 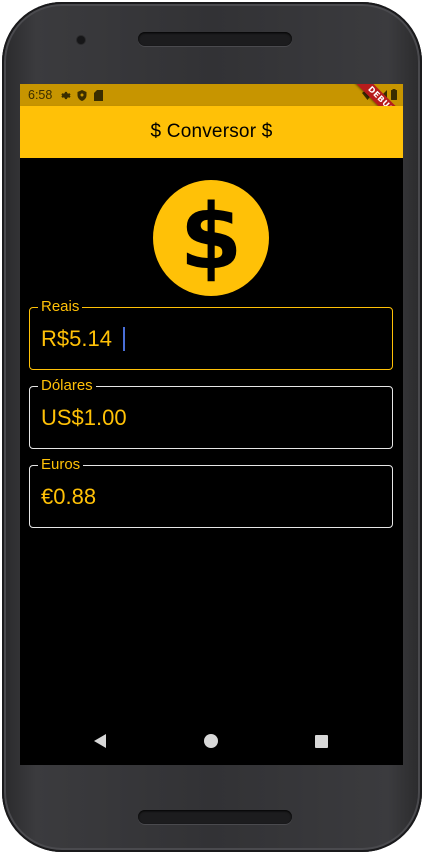 I want to click on app-bar: $ Conversor $, so click(x=211, y=132).